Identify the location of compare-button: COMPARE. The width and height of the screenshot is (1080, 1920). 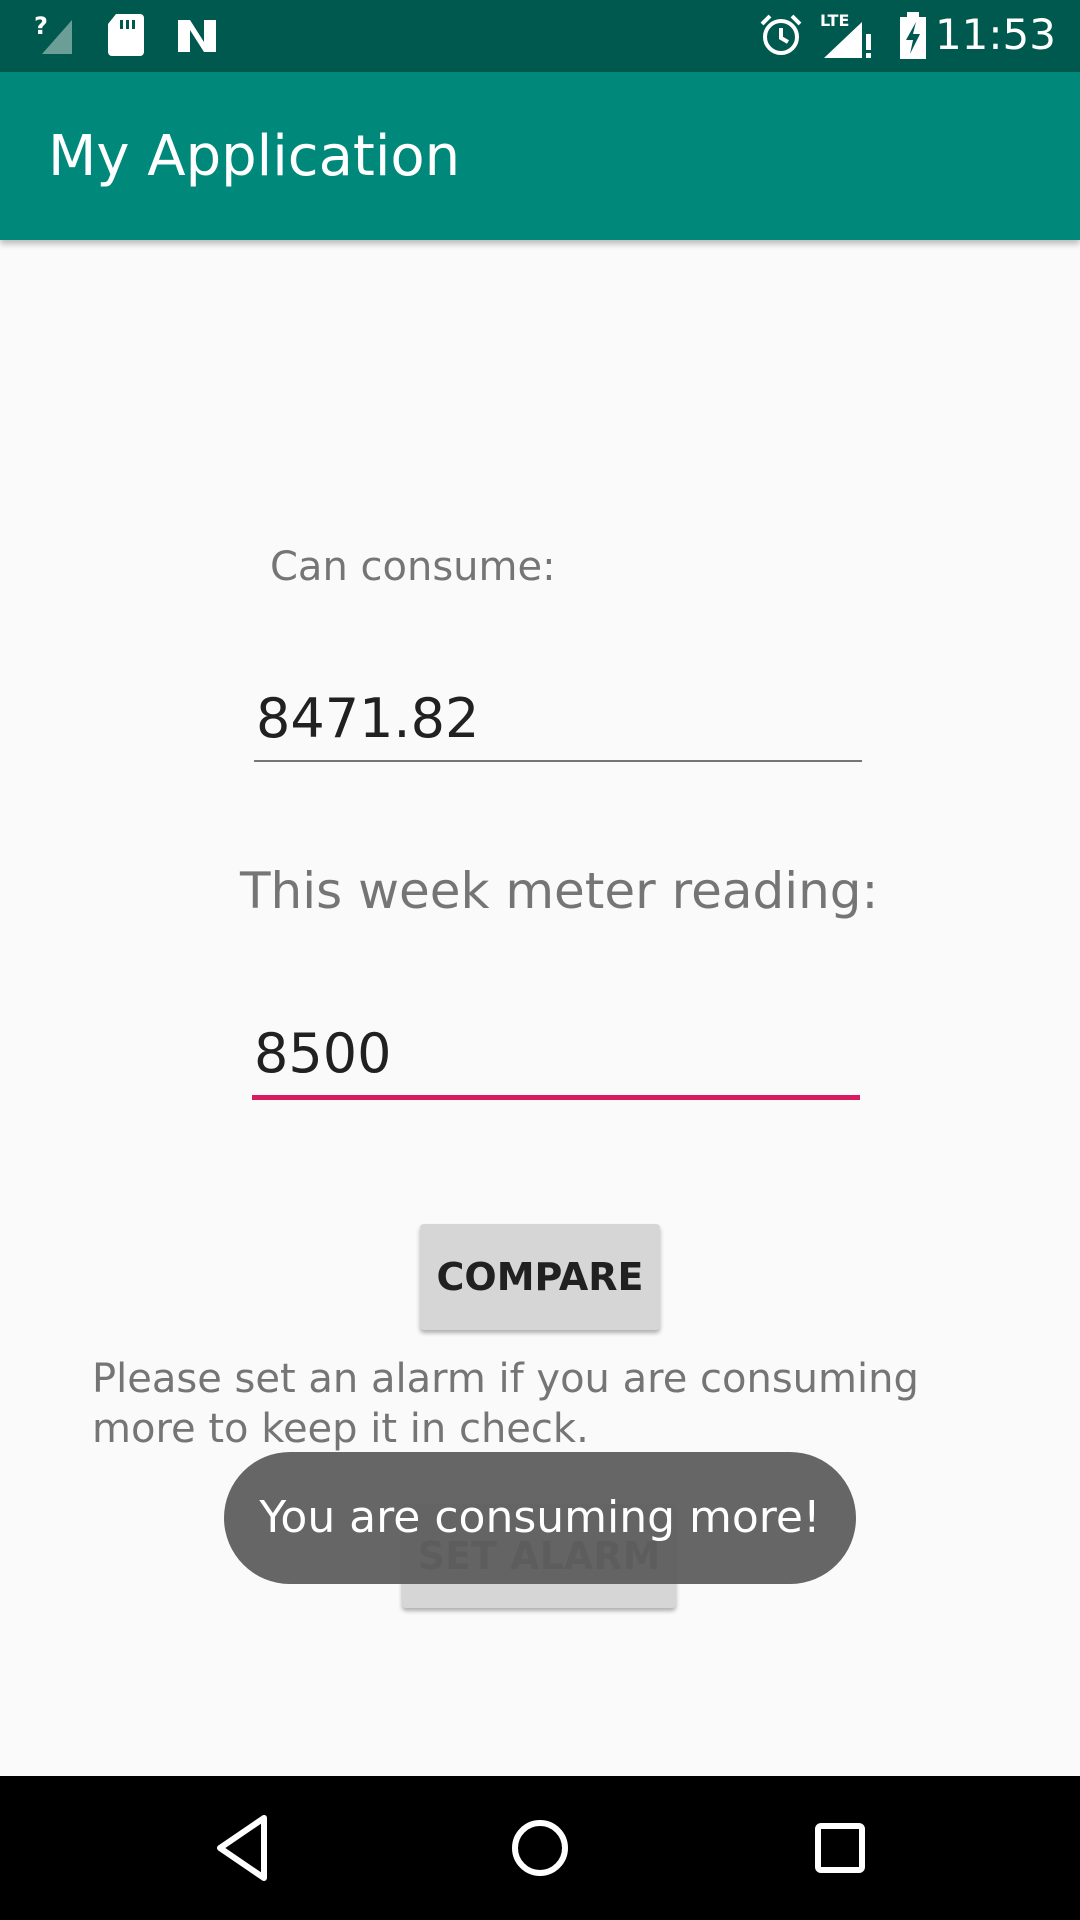
(540, 1277).